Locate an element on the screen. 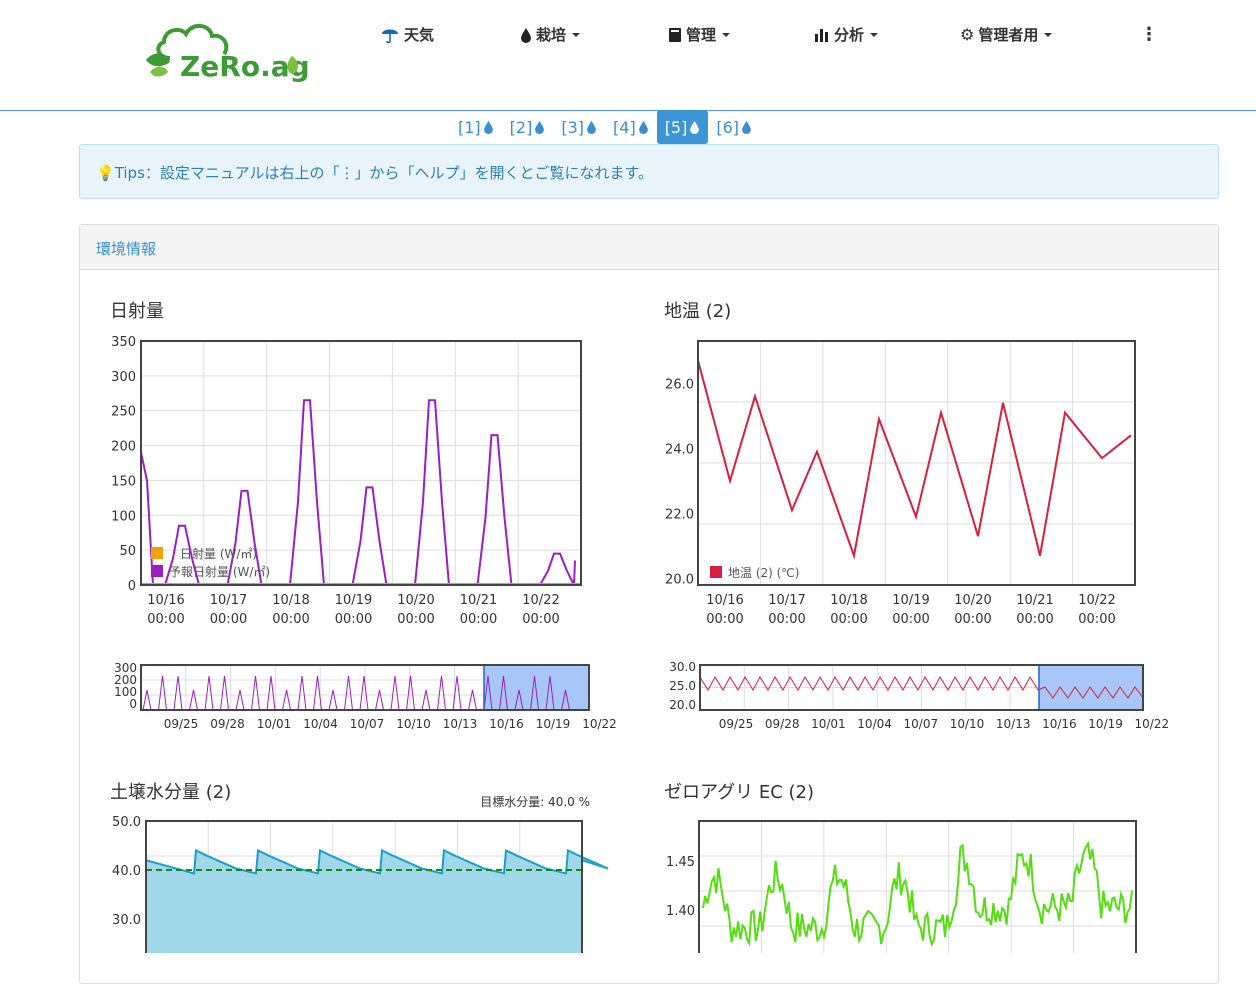  chart-title-solar: 日射量 is located at coordinates (137, 311).